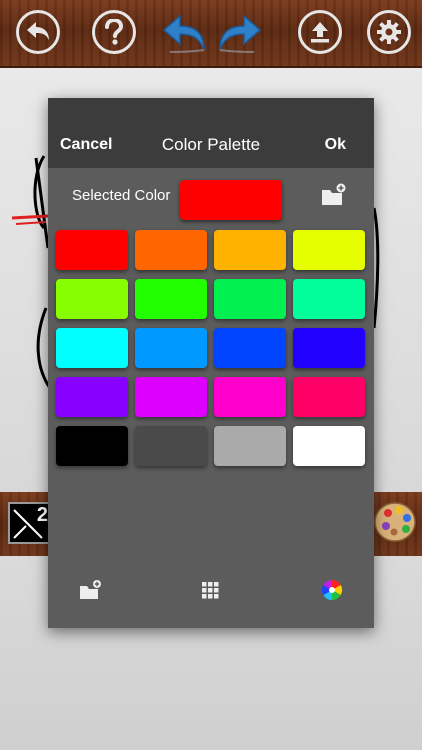 This screenshot has width=422, height=750. Describe the element at coordinates (335, 145) in the screenshot. I see `ok-button: Ok` at that location.